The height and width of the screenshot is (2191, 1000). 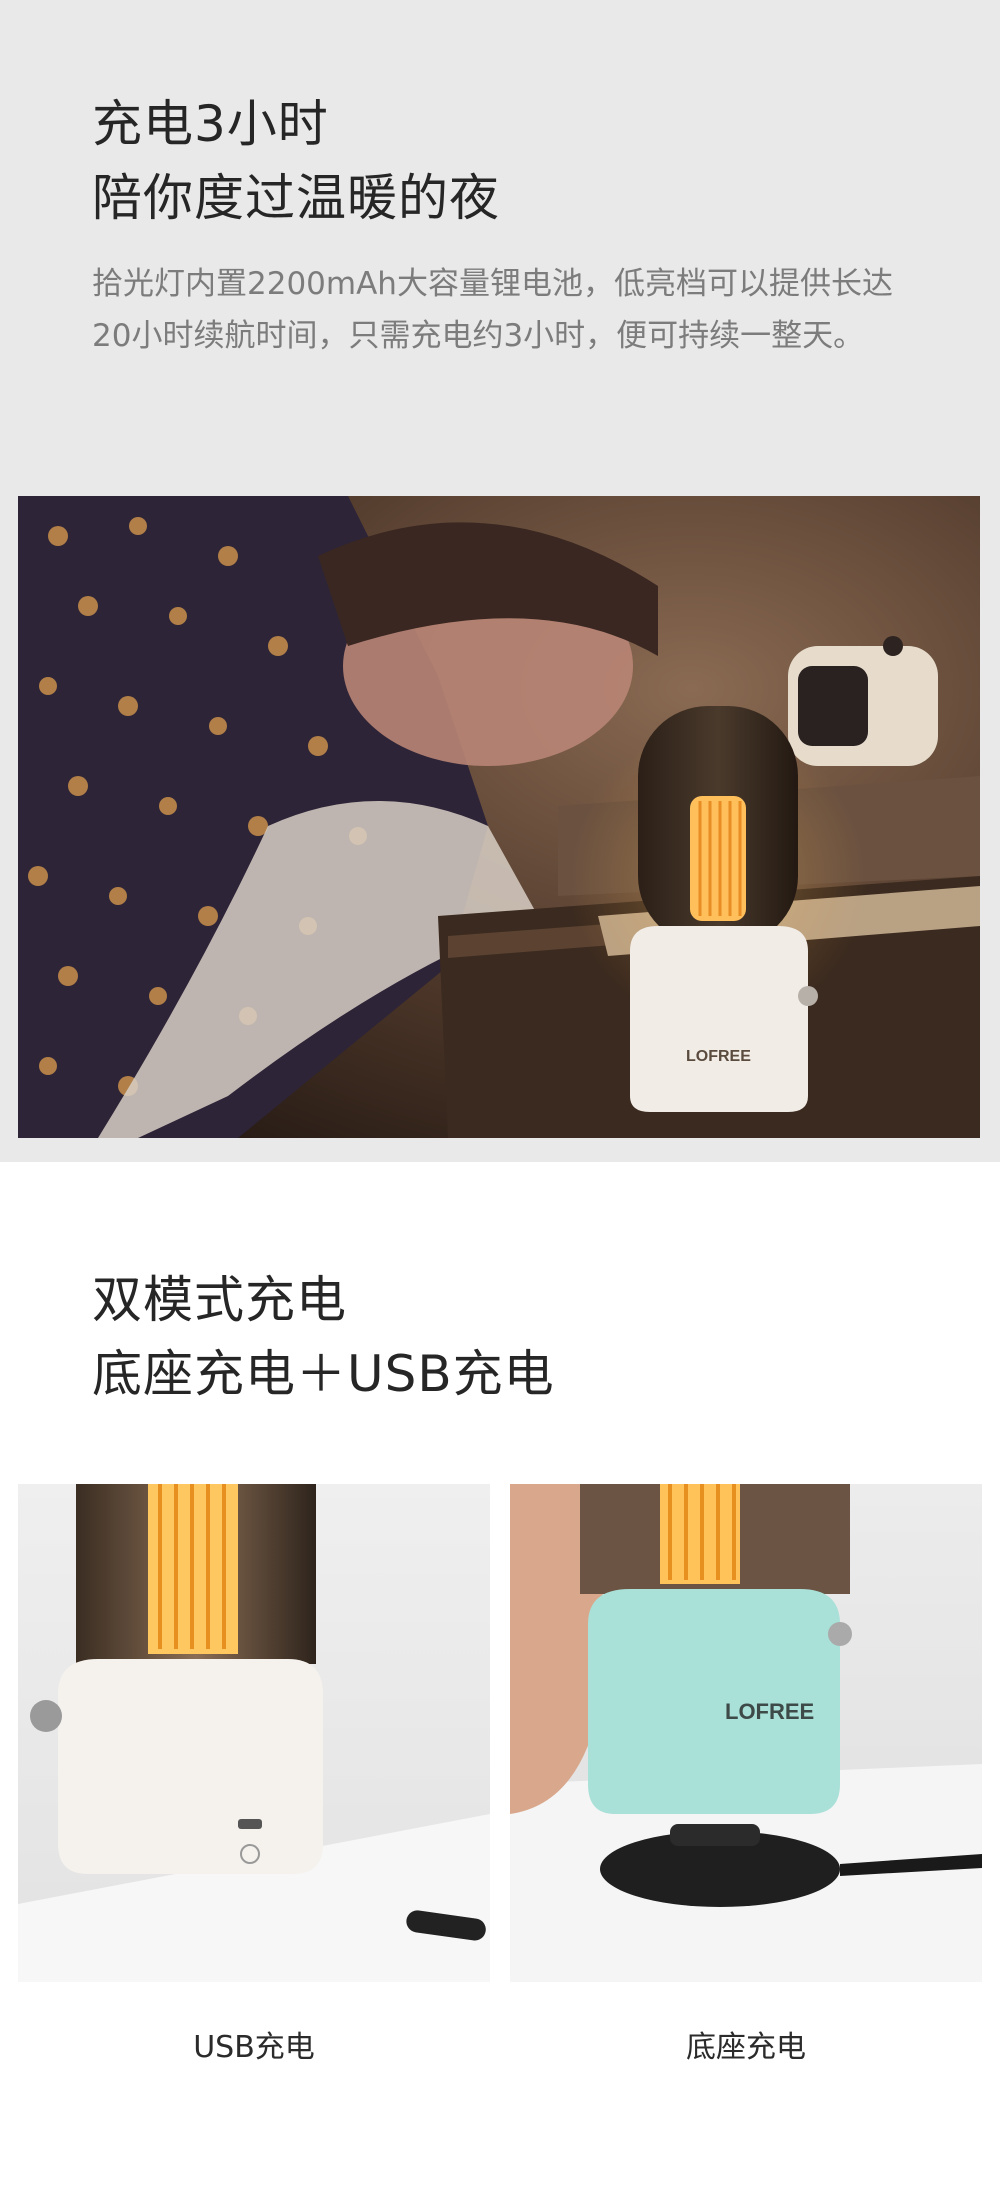 I want to click on usb-charging-photo, so click(x=254, y=1733).